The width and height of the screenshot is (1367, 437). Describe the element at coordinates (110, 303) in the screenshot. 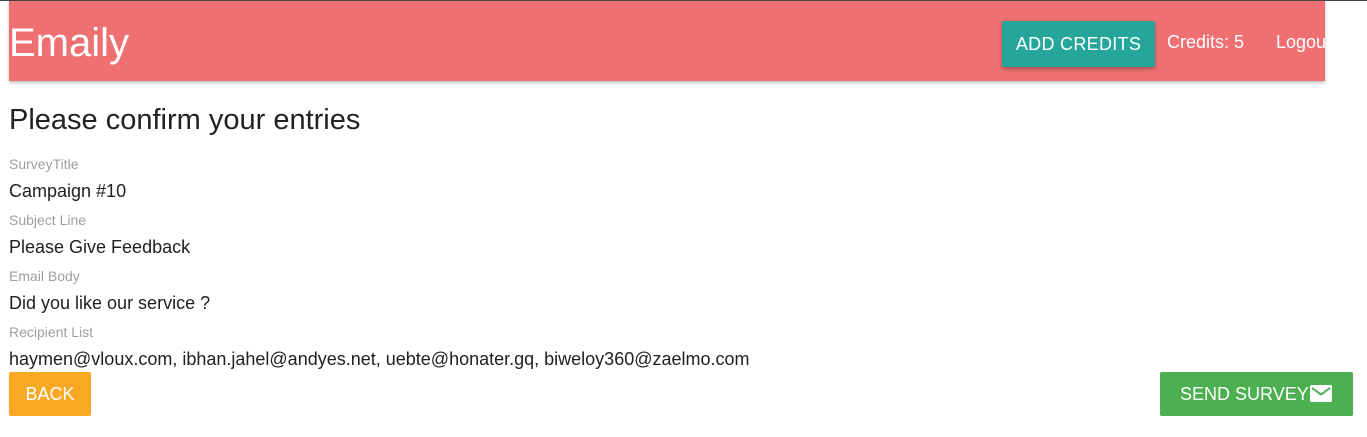

I see `email-body-value: Did you like our service ?` at that location.